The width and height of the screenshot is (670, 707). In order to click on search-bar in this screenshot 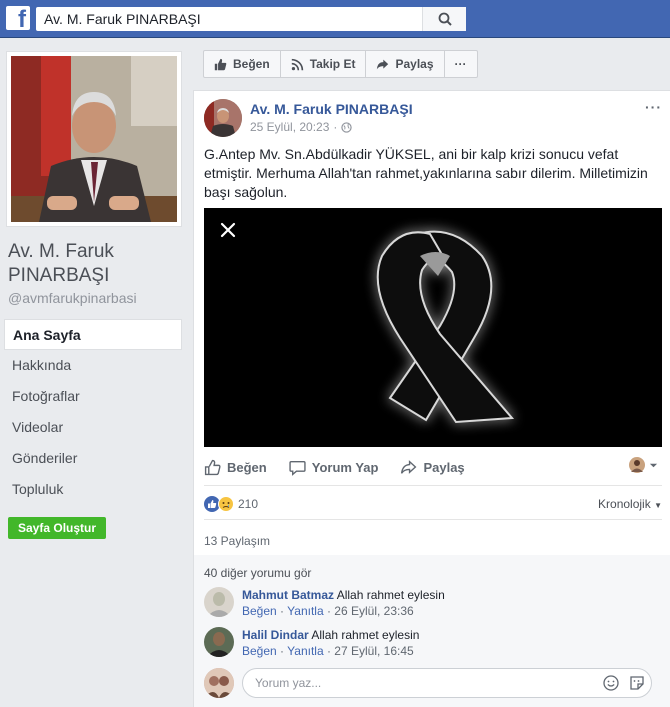, I will do `click(251, 19)`.